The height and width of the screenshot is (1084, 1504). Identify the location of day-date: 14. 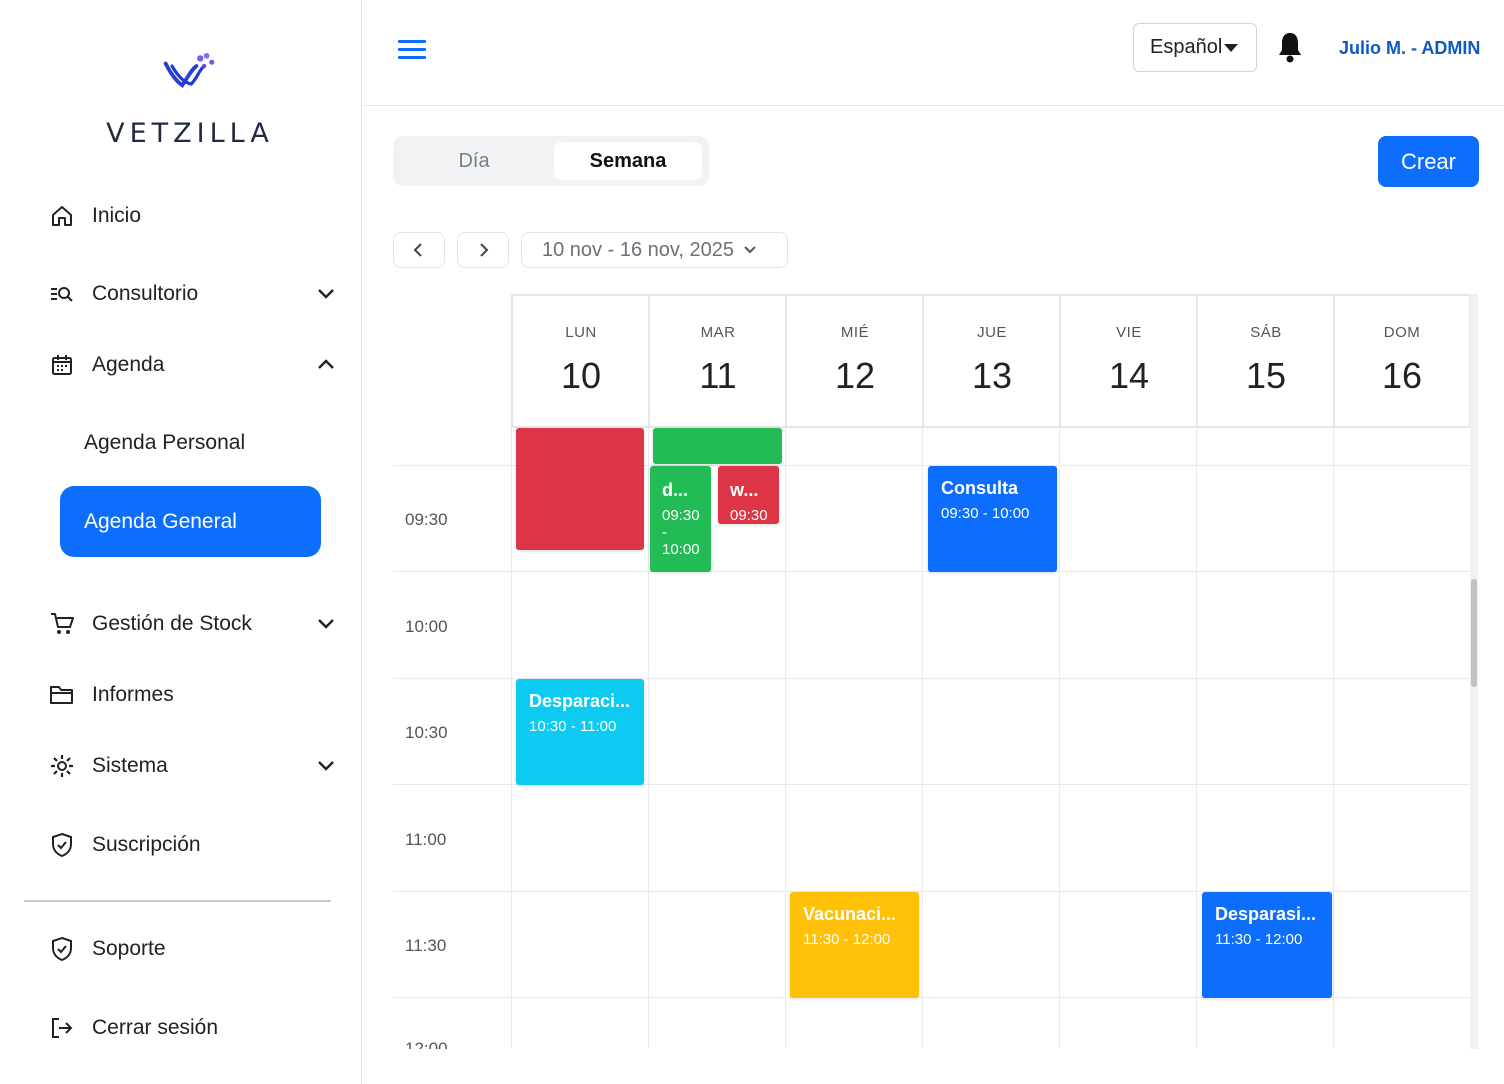
(1129, 375).